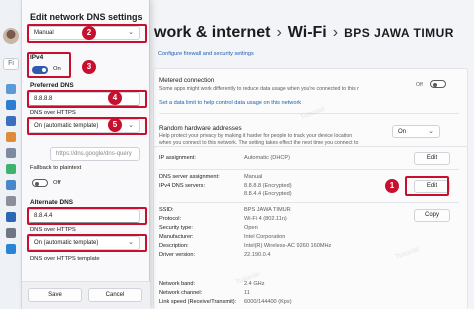 The image size is (474, 309). What do you see at coordinates (11, 121) in the screenshot?
I see `wifi-icon` at bounding box center [11, 121].